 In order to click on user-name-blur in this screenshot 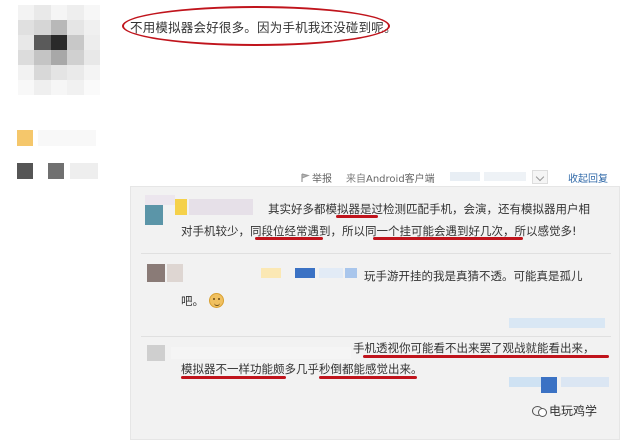, I will do `click(67, 138)`.